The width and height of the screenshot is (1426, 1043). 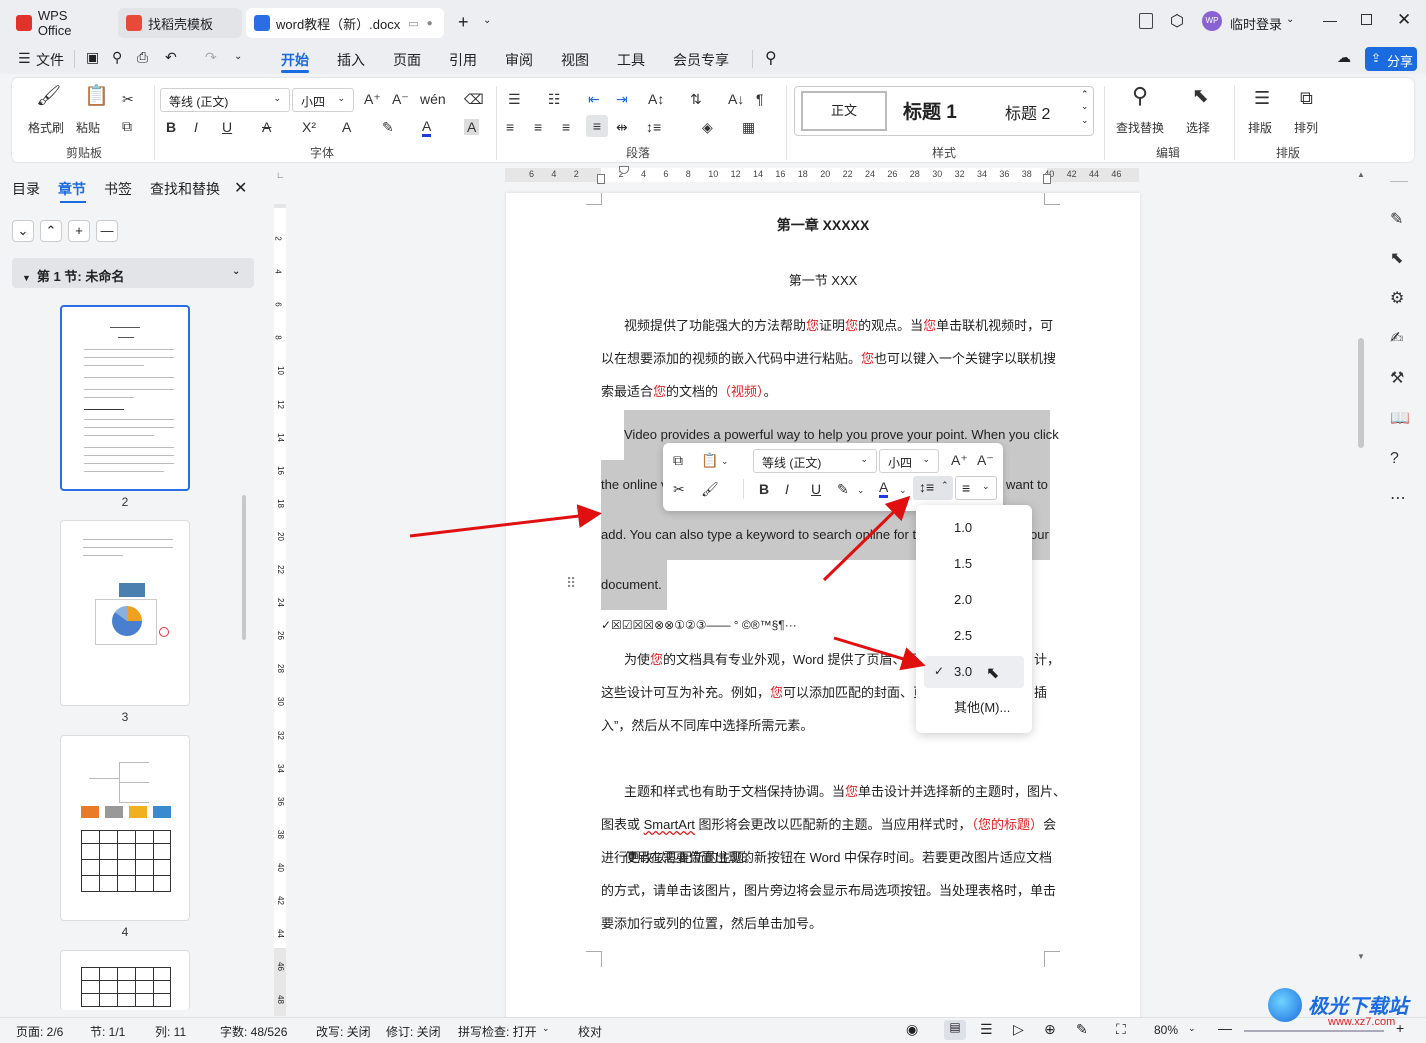 I want to click on outline-view-icon: ☰, so click(x=986, y=1029).